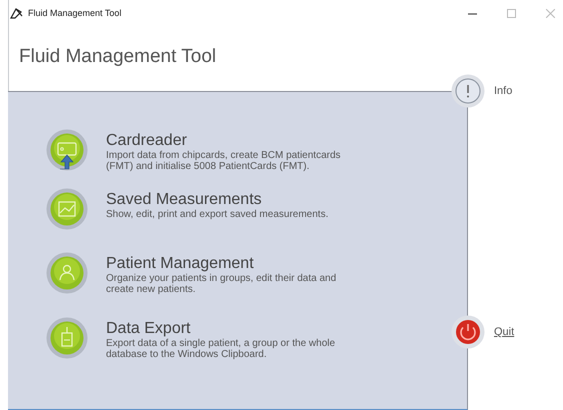 The image size is (563, 410). What do you see at coordinates (468, 91) in the screenshot?
I see `exclamation-icon` at bounding box center [468, 91].